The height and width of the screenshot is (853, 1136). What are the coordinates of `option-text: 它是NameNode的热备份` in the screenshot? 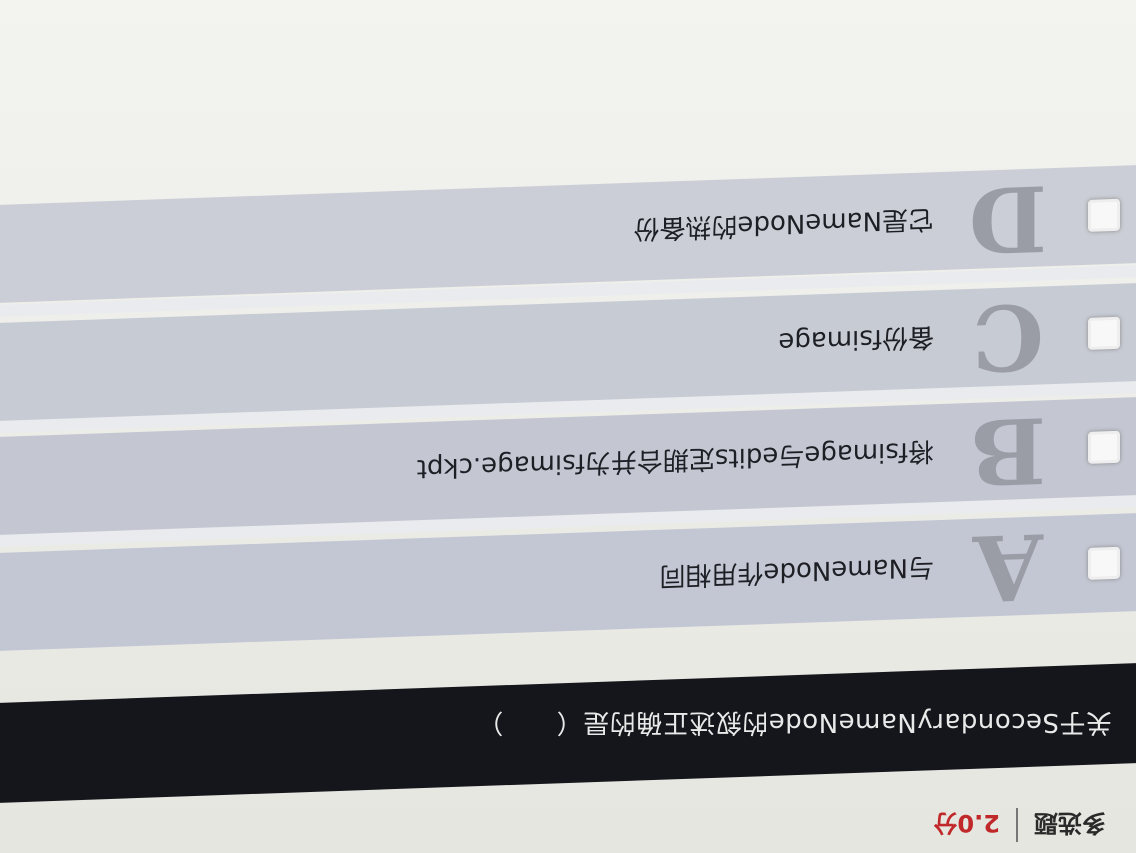 It's located at (783, 224).